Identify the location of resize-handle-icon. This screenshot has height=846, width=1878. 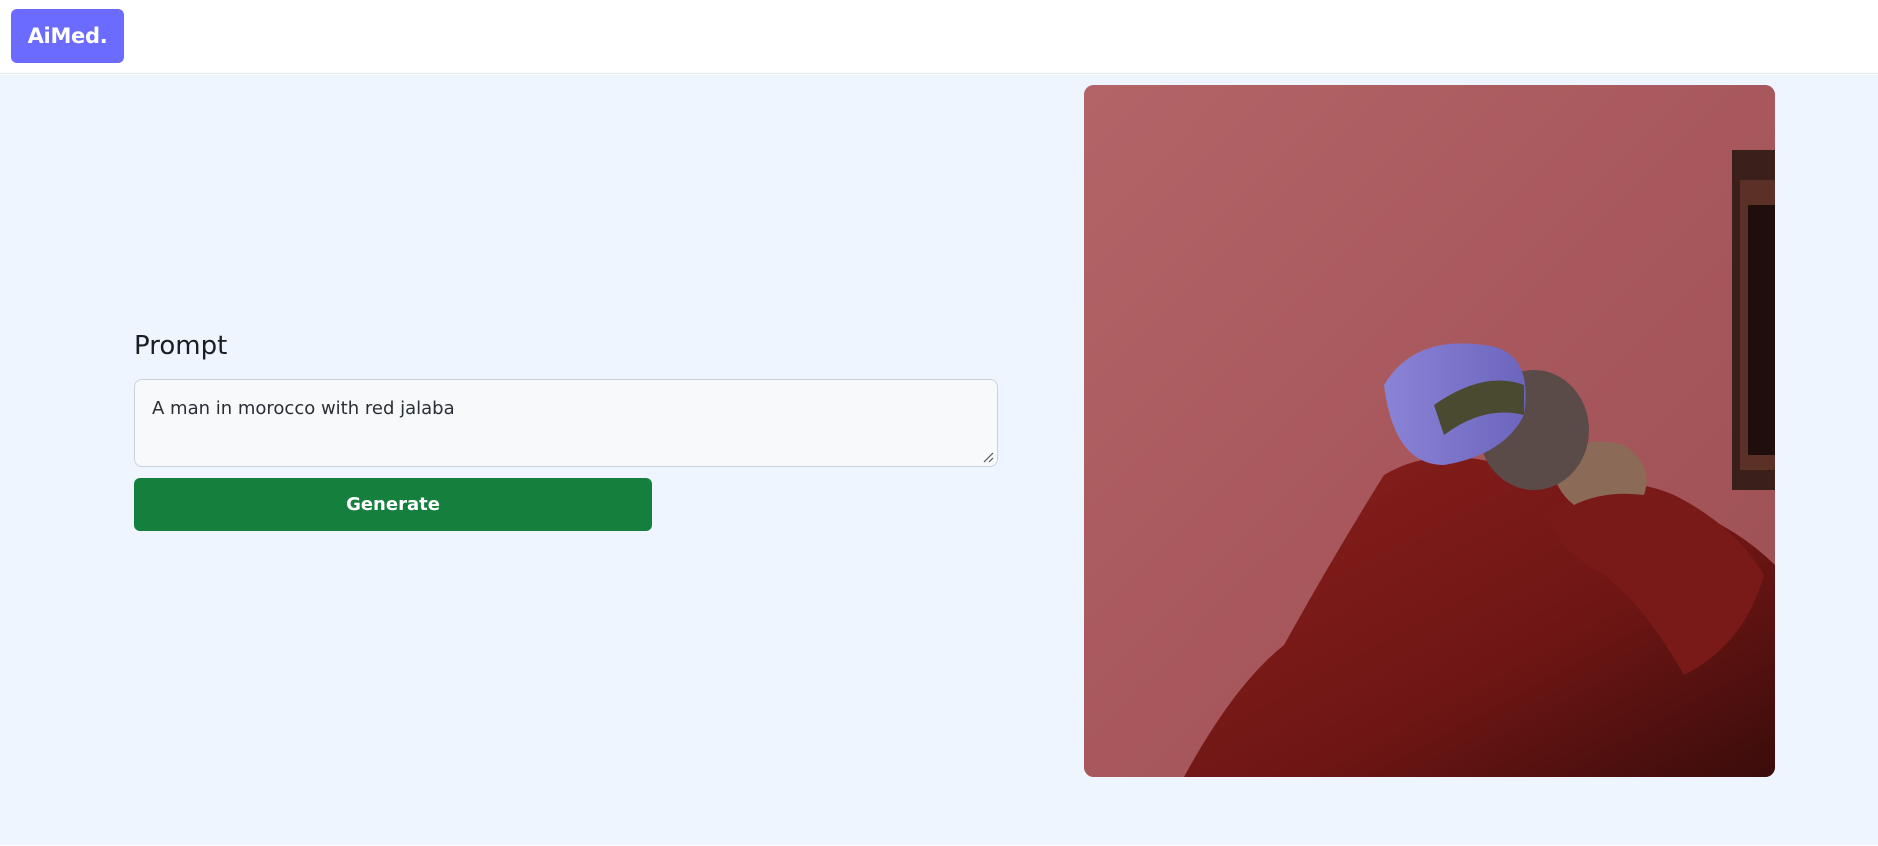
(988, 457).